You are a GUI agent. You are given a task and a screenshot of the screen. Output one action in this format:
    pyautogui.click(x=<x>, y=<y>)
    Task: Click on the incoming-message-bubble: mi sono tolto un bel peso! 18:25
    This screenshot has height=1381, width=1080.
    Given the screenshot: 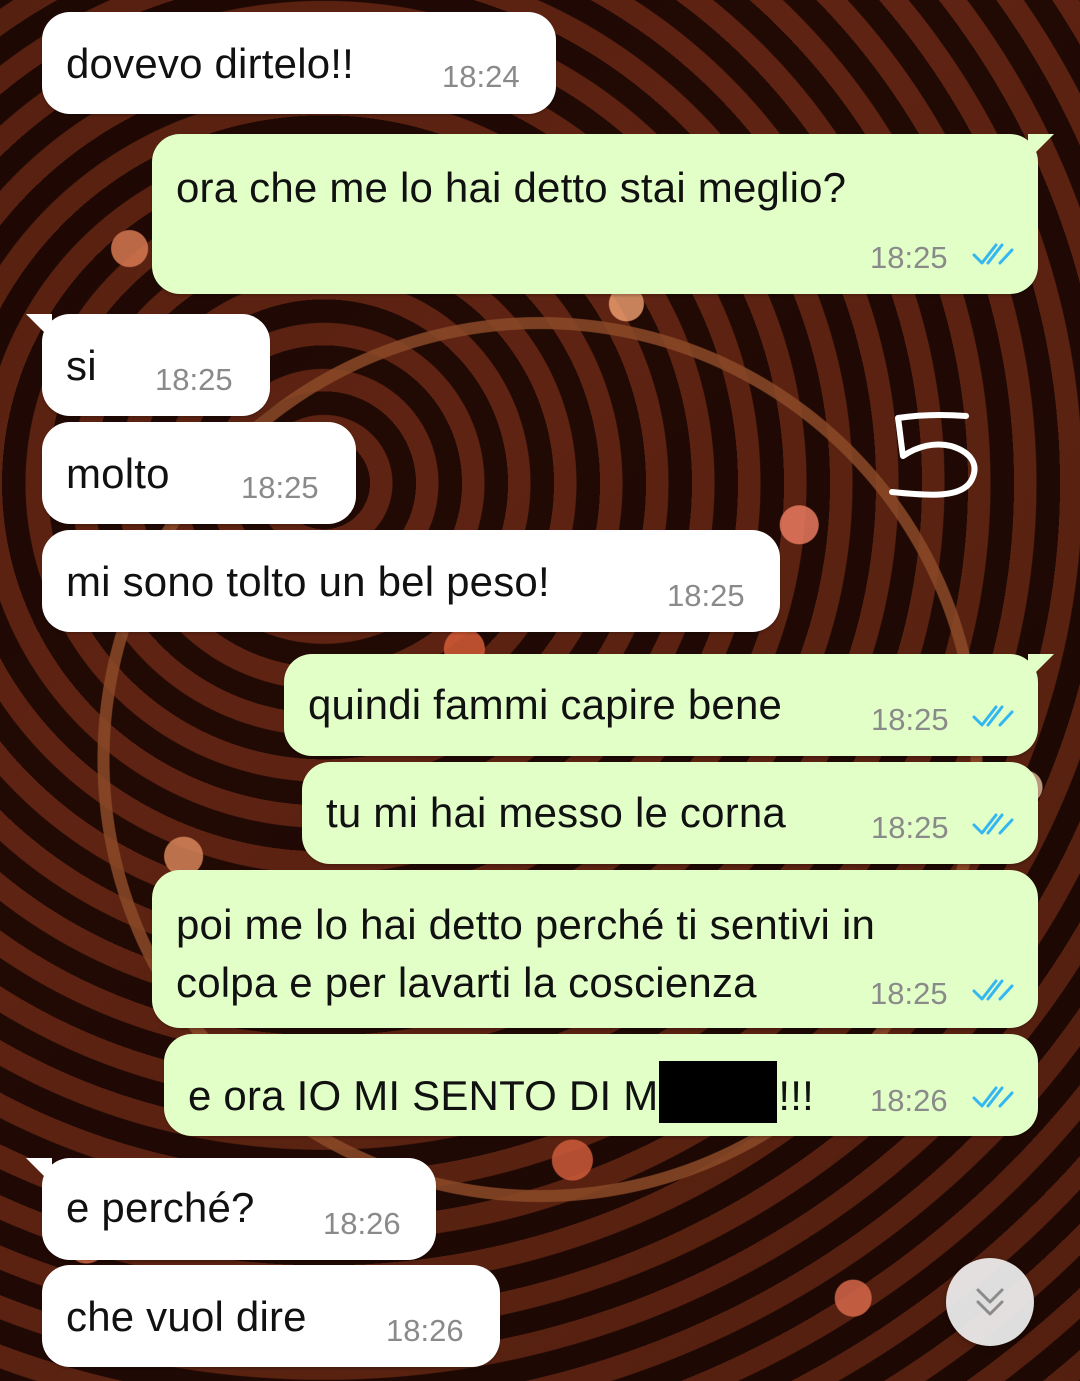 What is the action you would take?
    pyautogui.click(x=411, y=581)
    